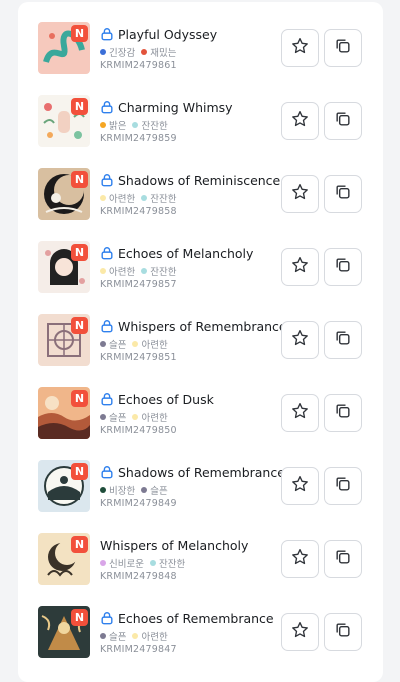 The height and width of the screenshot is (682, 400). What do you see at coordinates (190, 490) in the screenshot?
I see `mood-tags: 비장한 슬픈` at bounding box center [190, 490].